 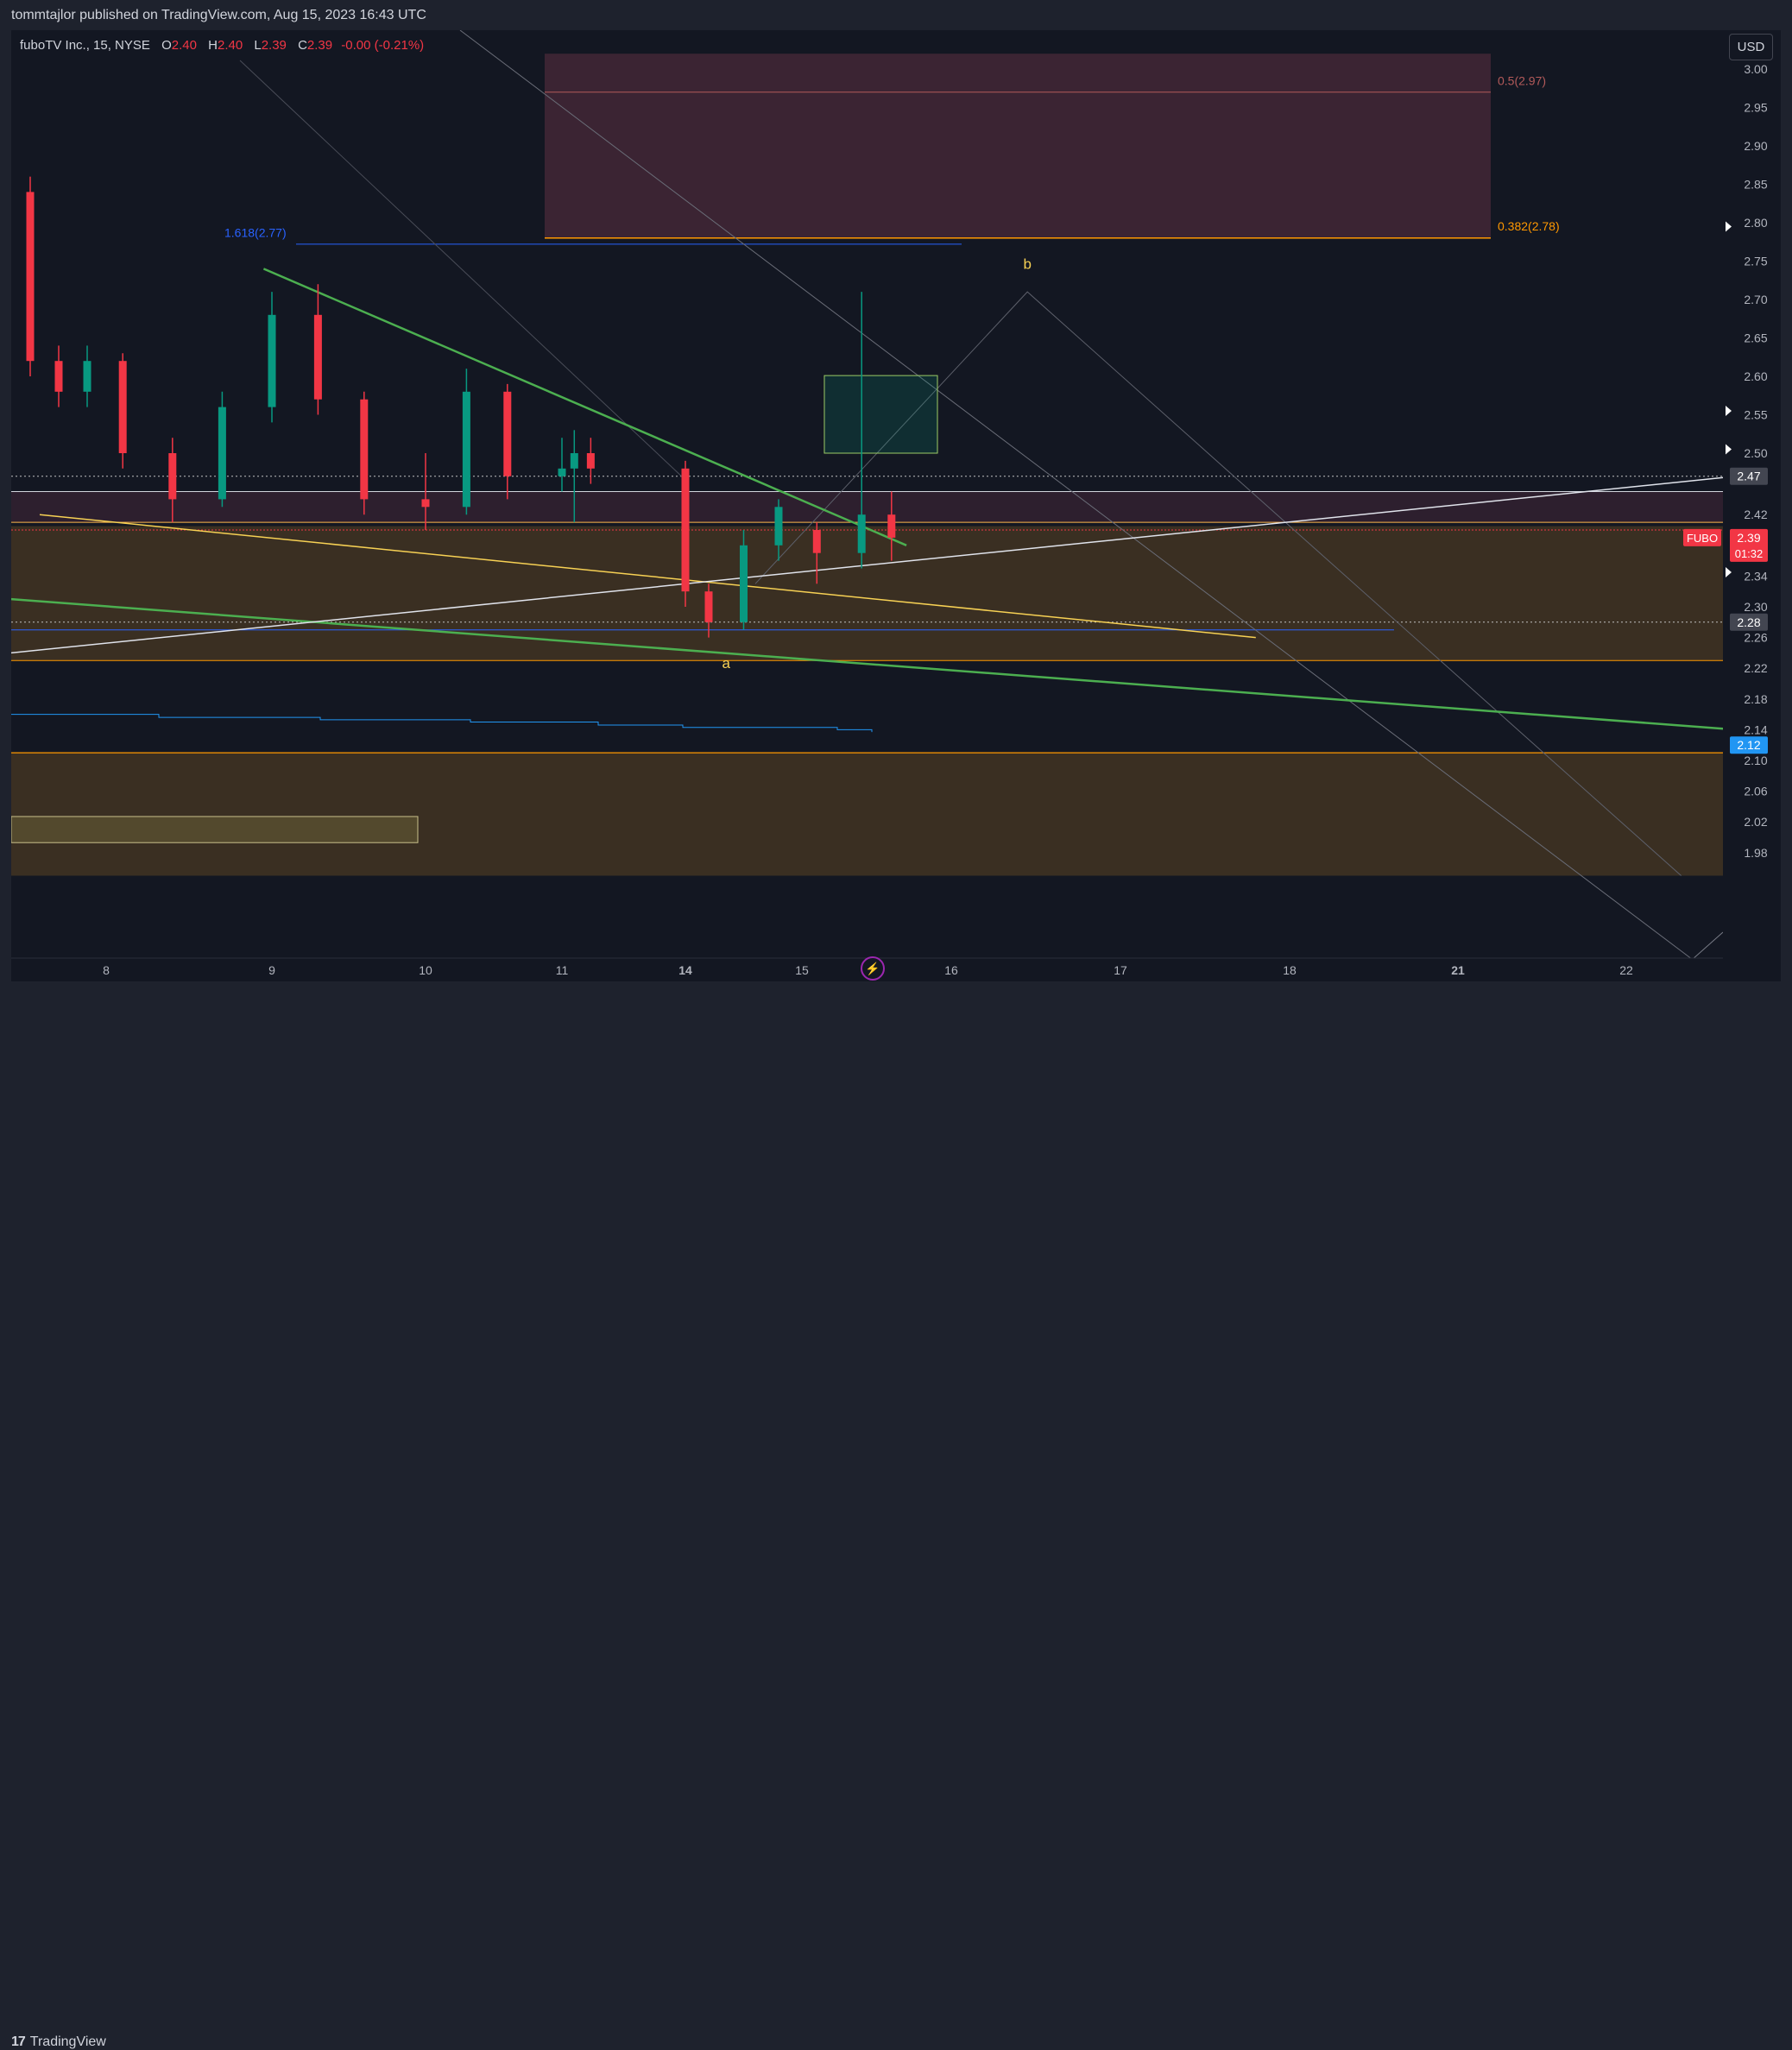 I want to click on close-value: 2.39, so click(x=319, y=45).